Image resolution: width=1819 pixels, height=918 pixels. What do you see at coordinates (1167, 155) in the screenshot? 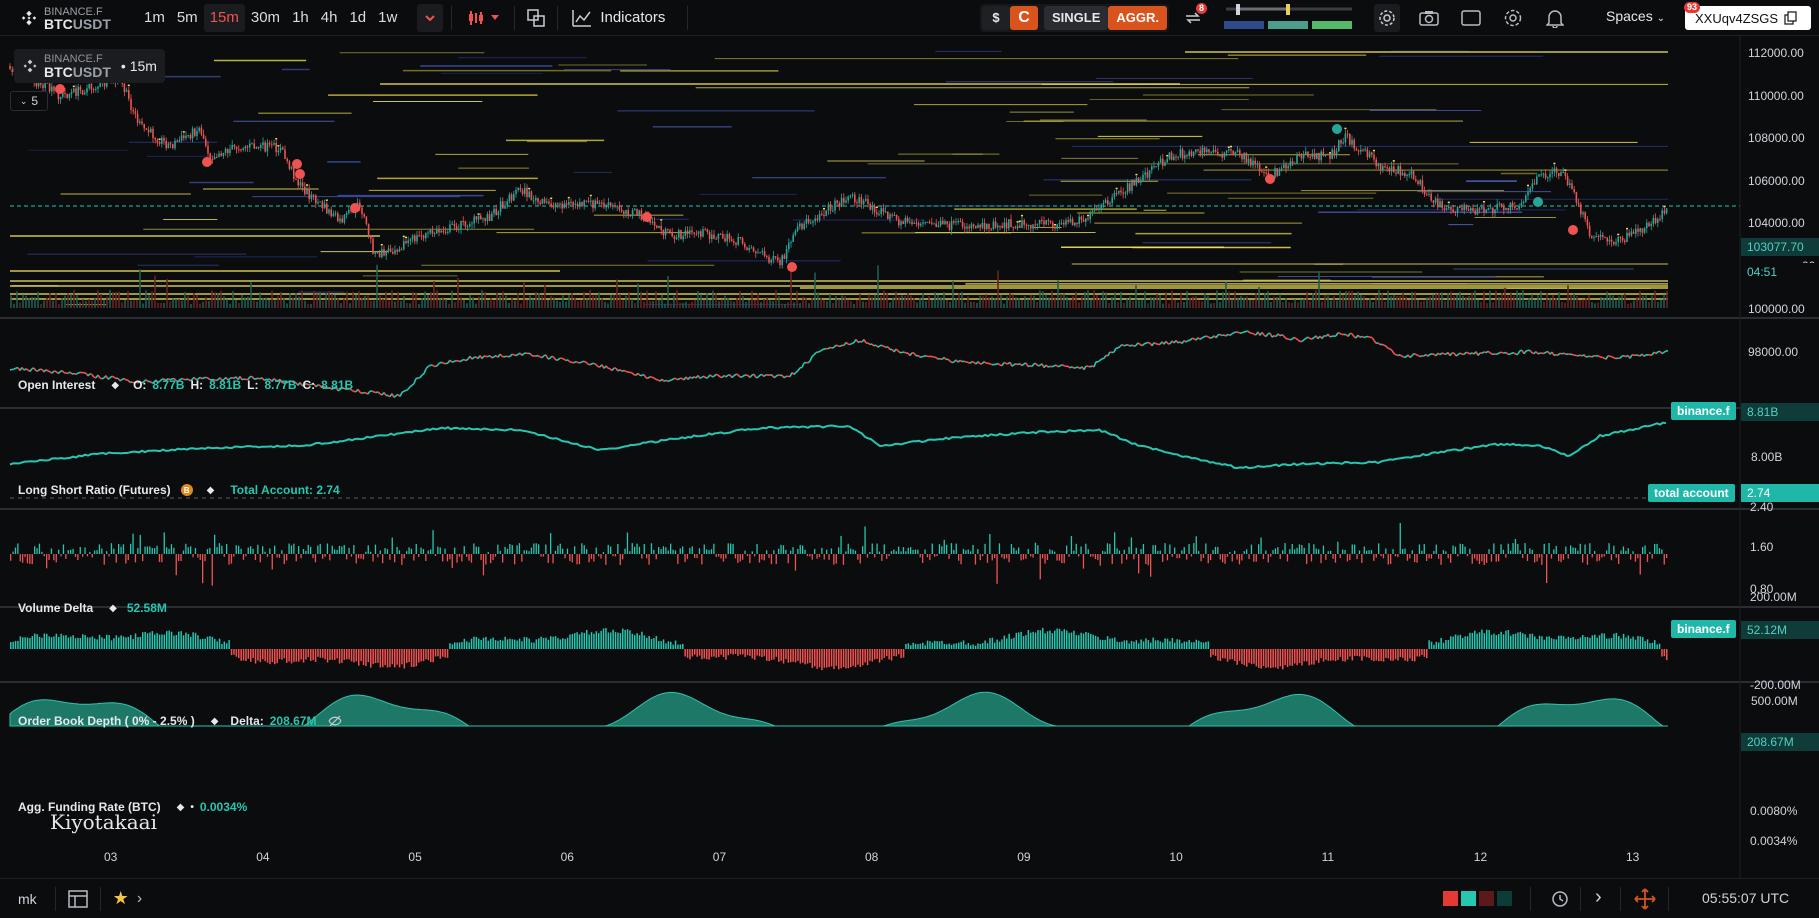
I see `trade-marker` at bounding box center [1167, 155].